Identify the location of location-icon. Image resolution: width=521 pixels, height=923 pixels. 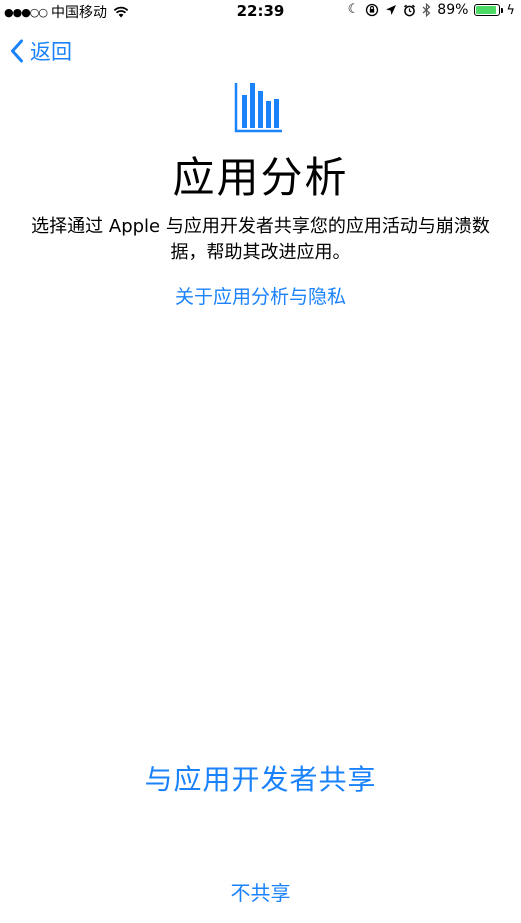
(391, 10).